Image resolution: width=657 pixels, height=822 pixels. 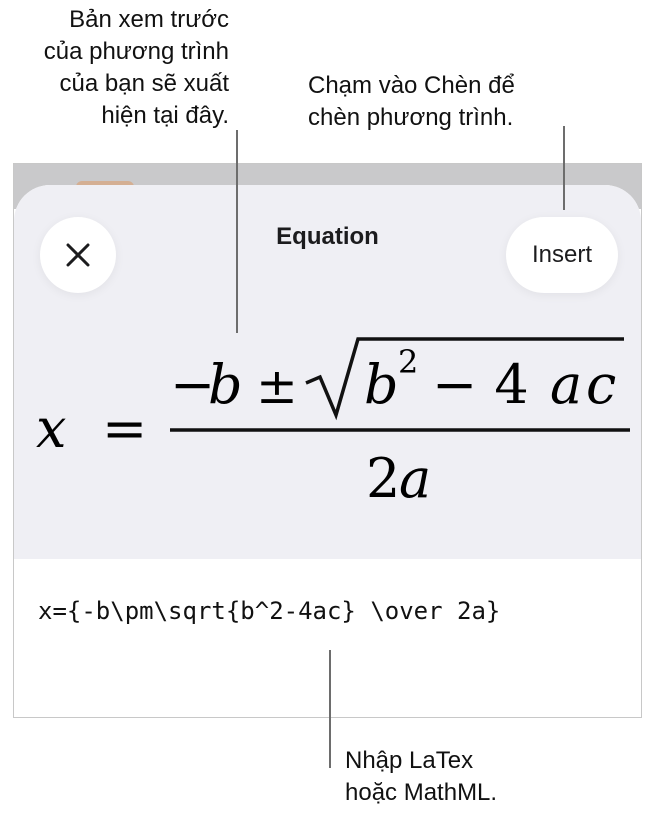 What do you see at coordinates (269, 611) in the screenshot?
I see `latex-input: x={-b\pm\sqrt{b^2-4ac} \over 2a}` at bounding box center [269, 611].